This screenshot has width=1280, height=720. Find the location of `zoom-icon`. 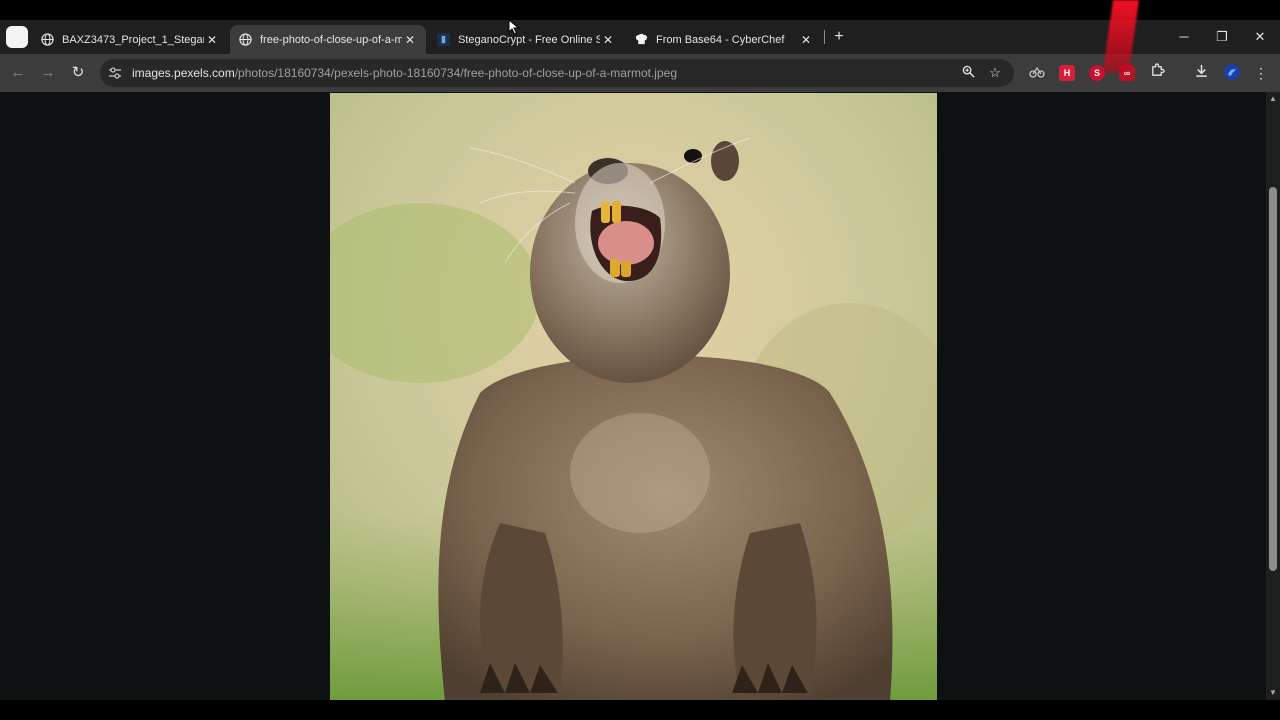

zoom-icon is located at coordinates (968, 73).